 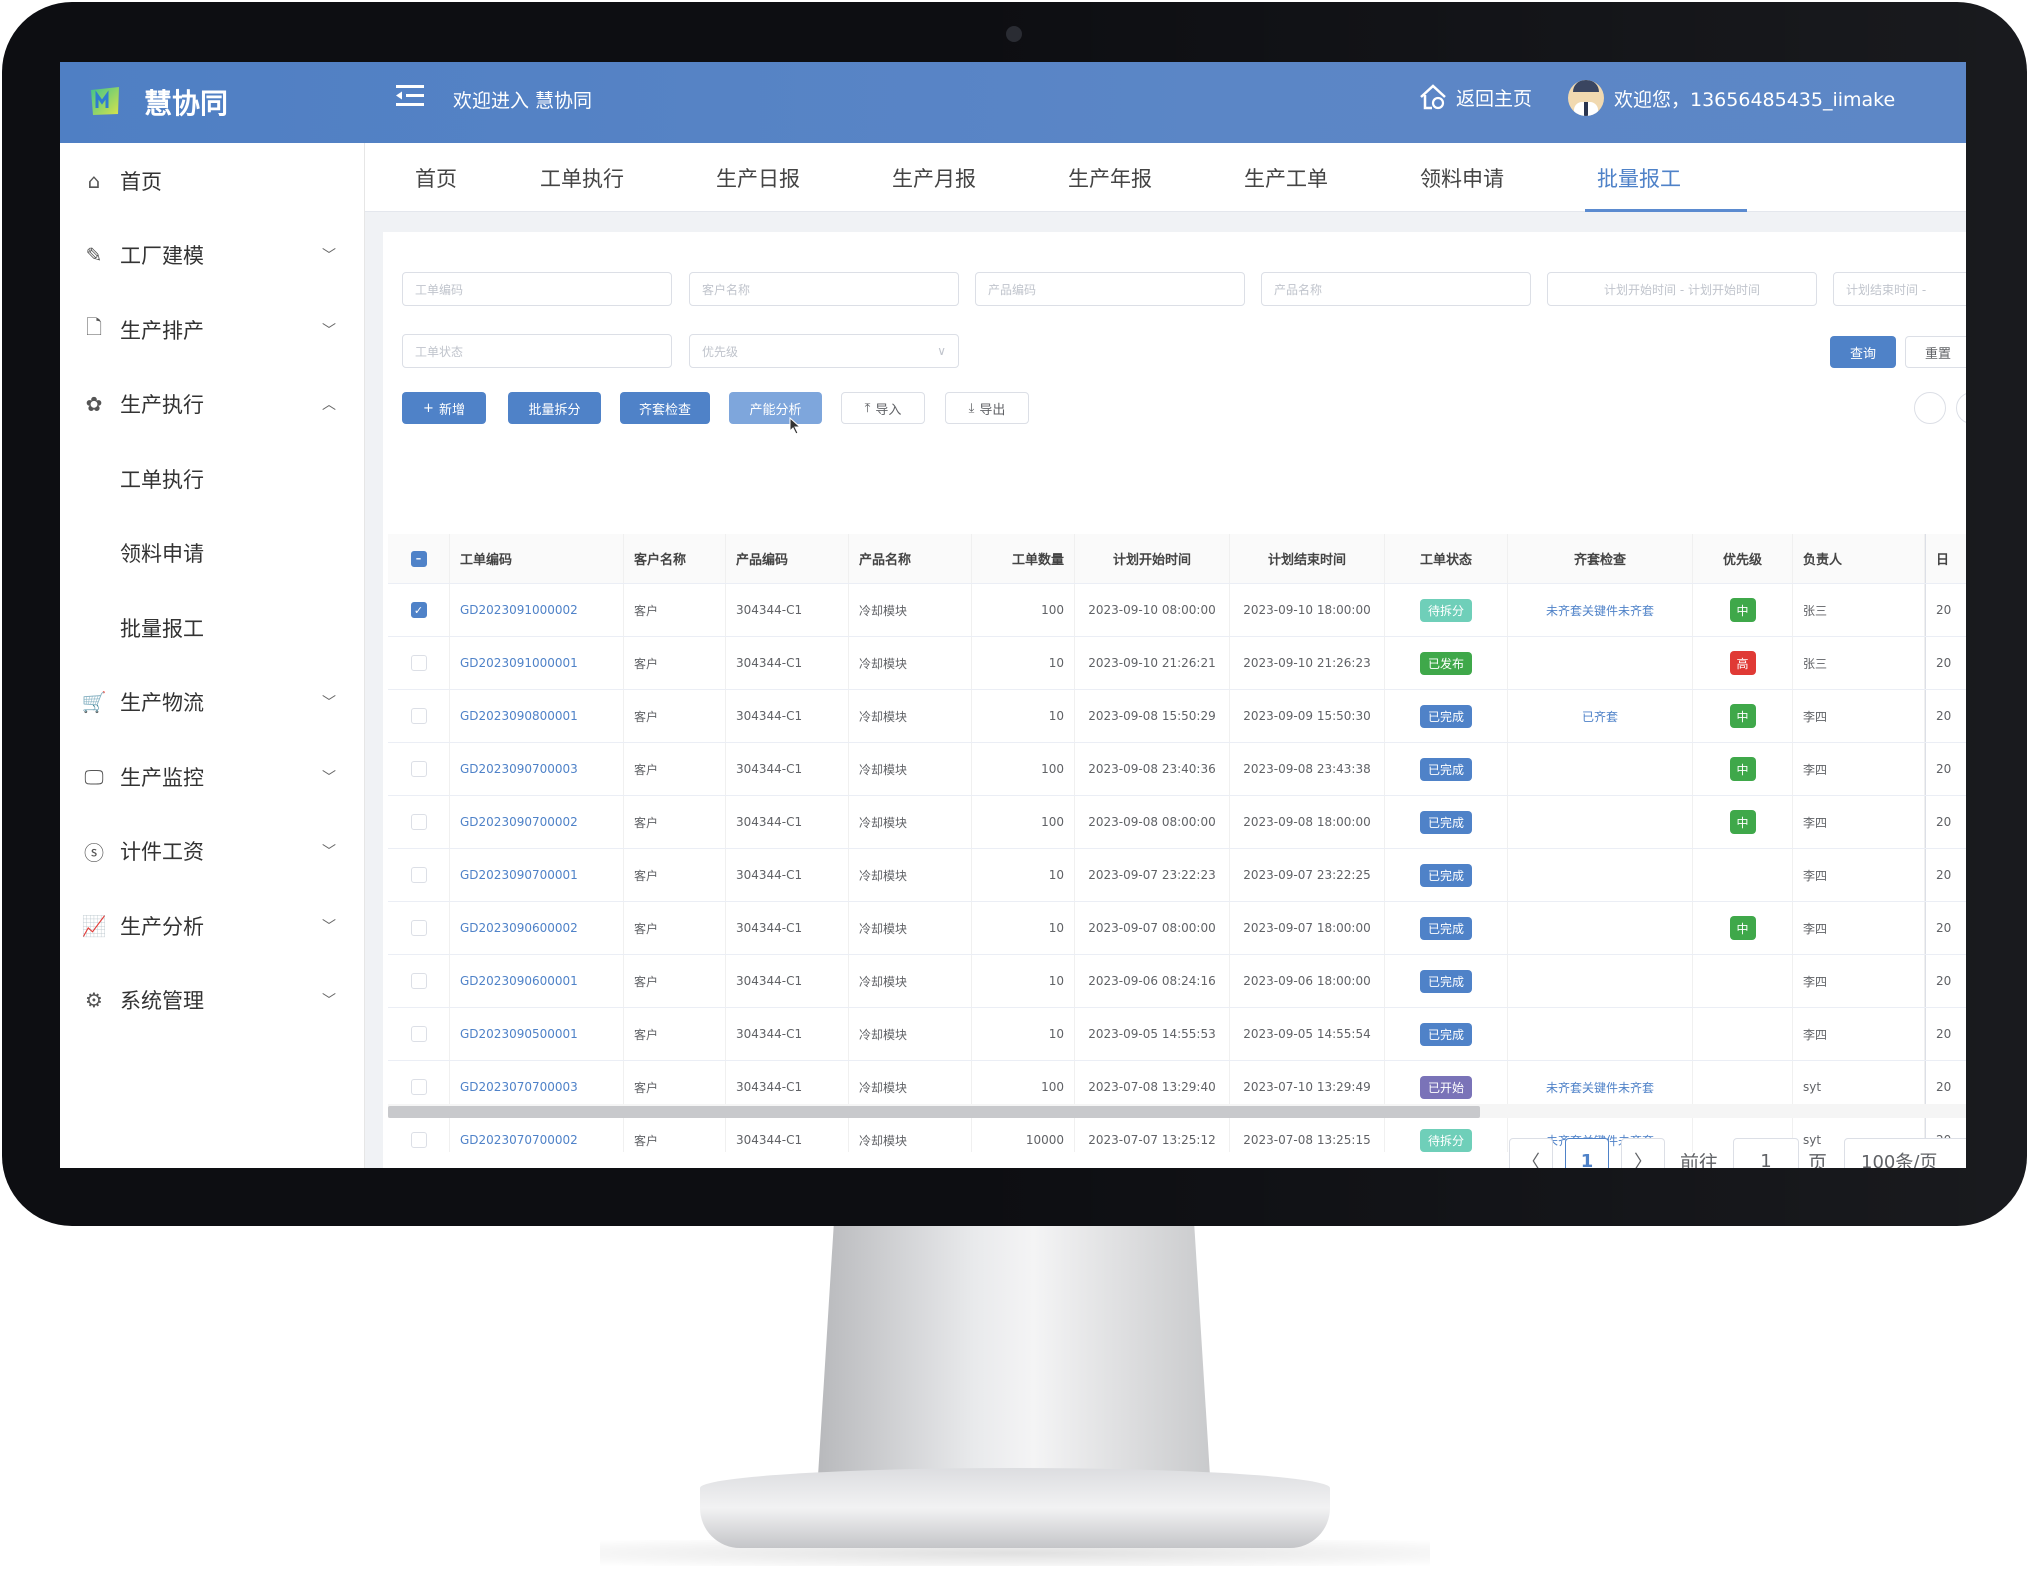 What do you see at coordinates (1023, 558) in the screenshot?
I see `column-header: 工单数量` at bounding box center [1023, 558].